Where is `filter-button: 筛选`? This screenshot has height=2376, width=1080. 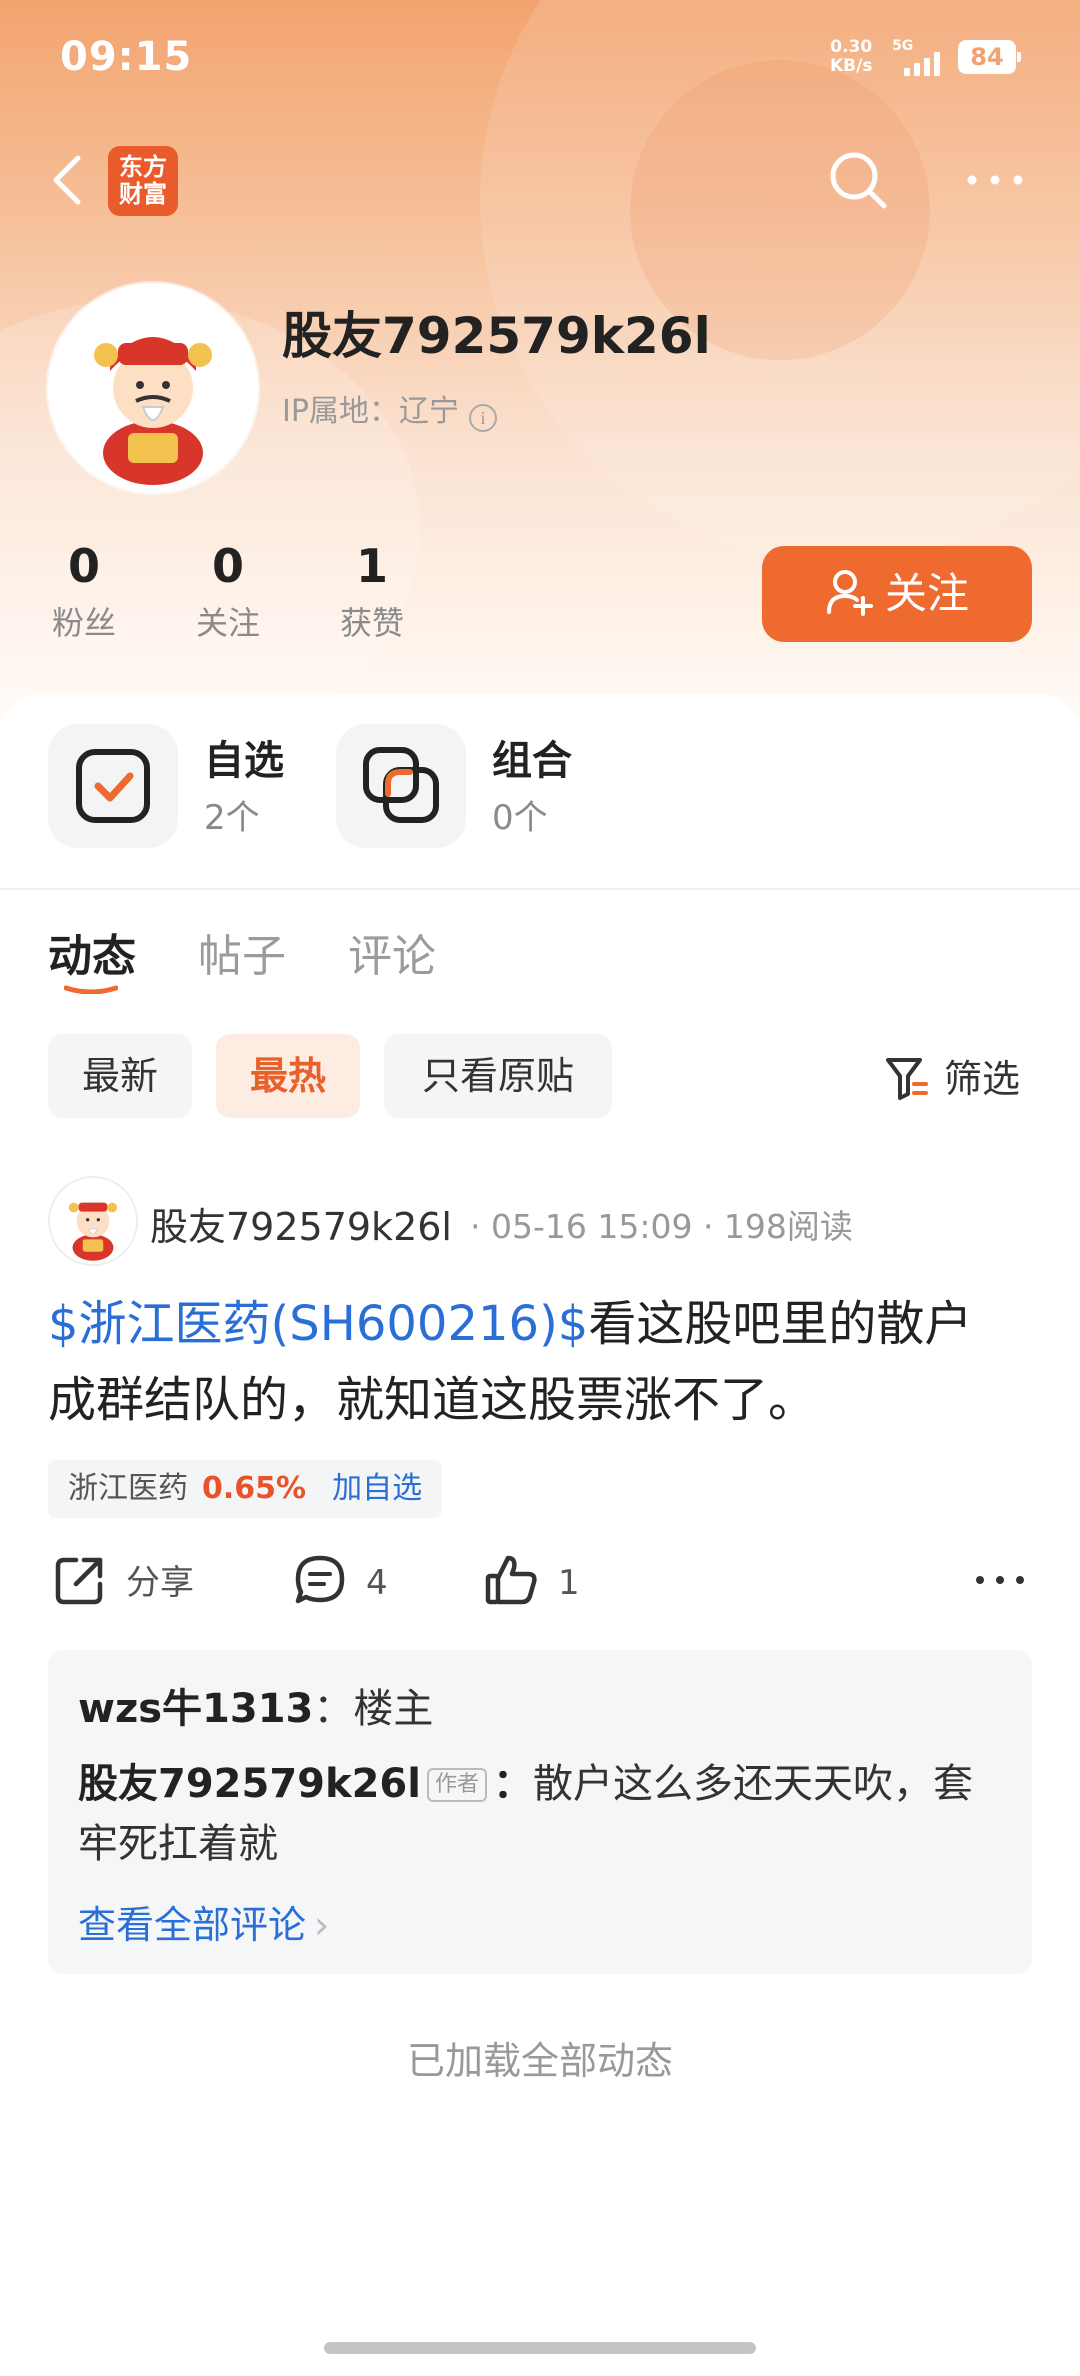
filter-button: 筛选 is located at coordinates (952, 1075).